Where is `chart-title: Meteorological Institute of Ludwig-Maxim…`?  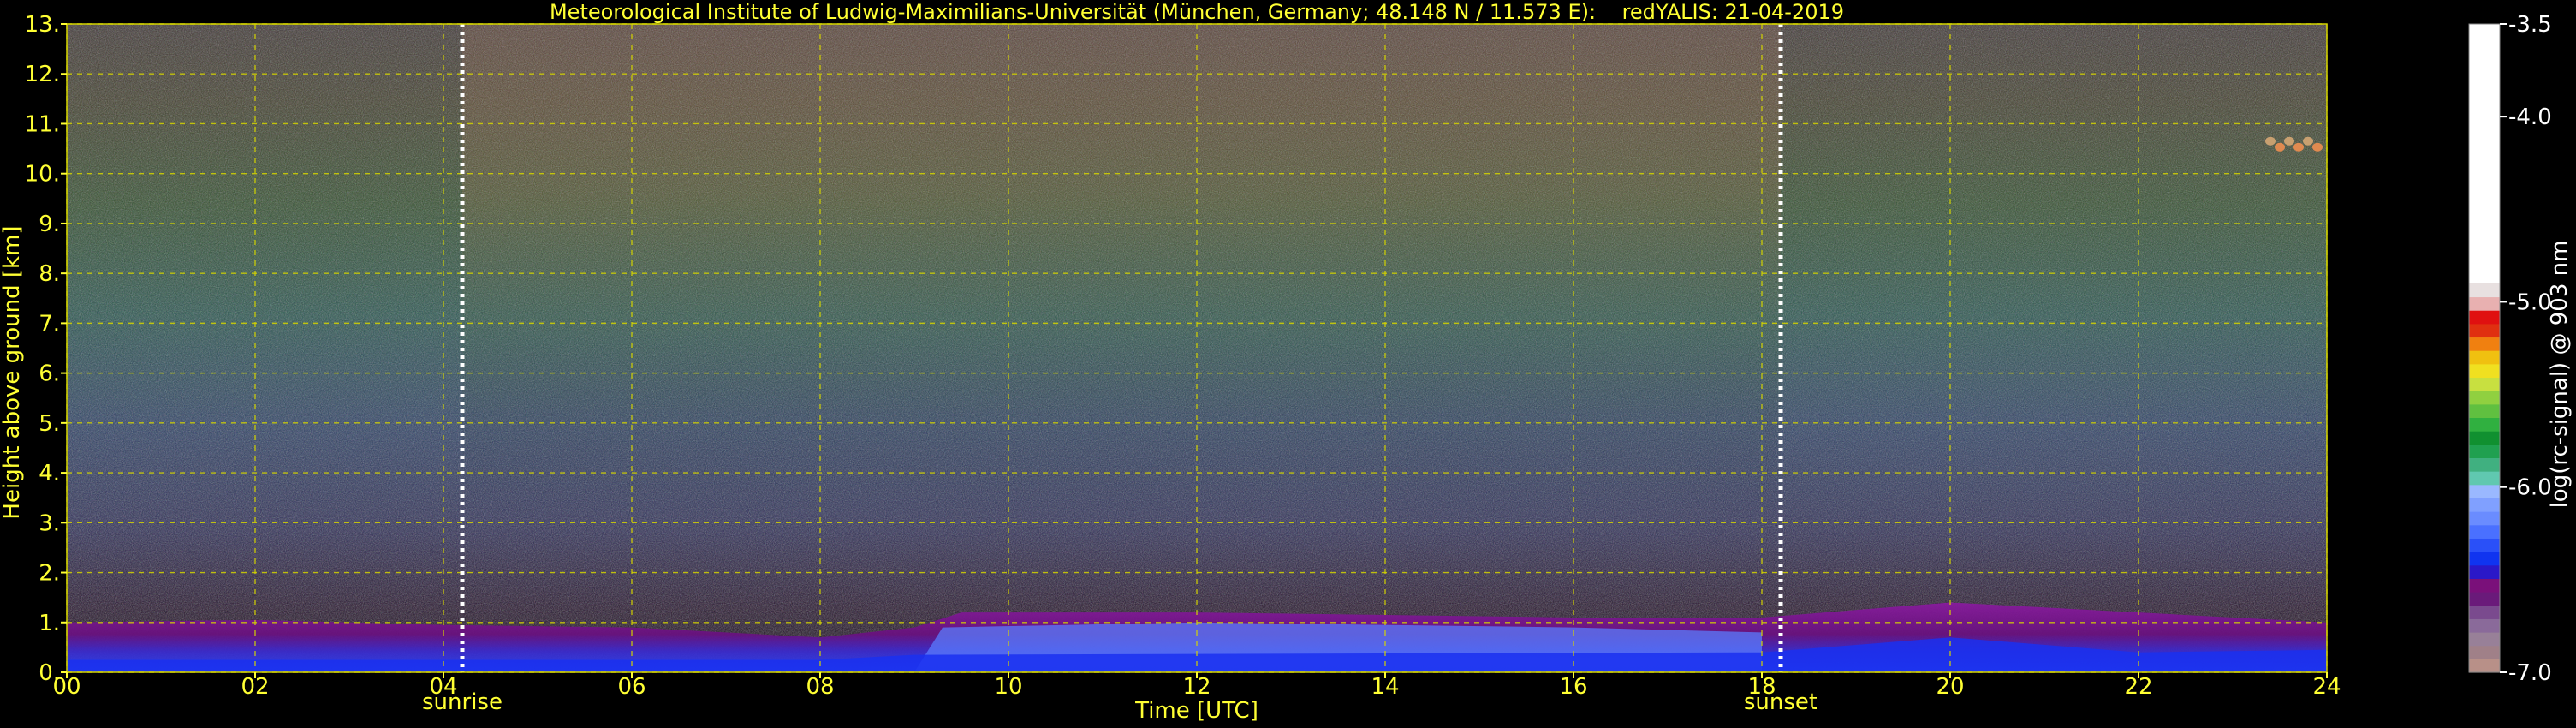 chart-title: Meteorological Institute of Ludwig-Maxim… is located at coordinates (1197, 12).